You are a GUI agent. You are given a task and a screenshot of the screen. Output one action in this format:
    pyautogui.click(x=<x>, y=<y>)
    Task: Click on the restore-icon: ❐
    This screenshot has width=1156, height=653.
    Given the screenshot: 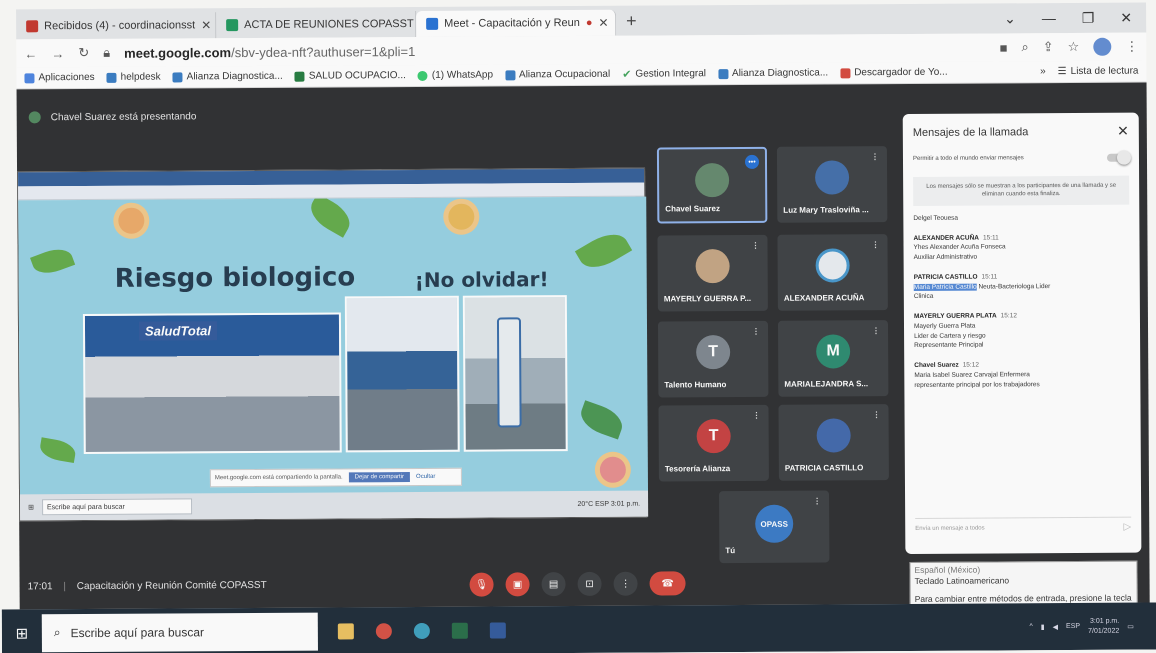 What is the action you would take?
    pyautogui.click(x=1088, y=18)
    